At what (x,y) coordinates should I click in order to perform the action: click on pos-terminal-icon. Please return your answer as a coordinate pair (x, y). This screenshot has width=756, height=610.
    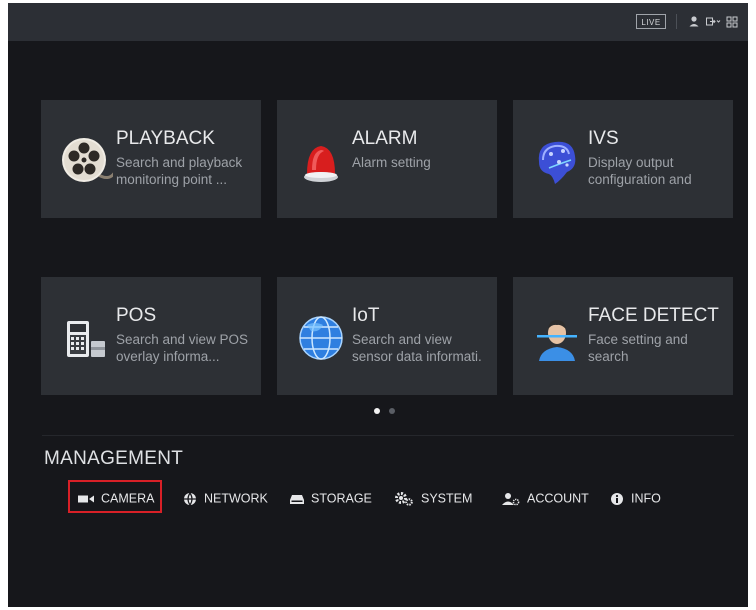
    Looking at the image, I should click on (86, 339).